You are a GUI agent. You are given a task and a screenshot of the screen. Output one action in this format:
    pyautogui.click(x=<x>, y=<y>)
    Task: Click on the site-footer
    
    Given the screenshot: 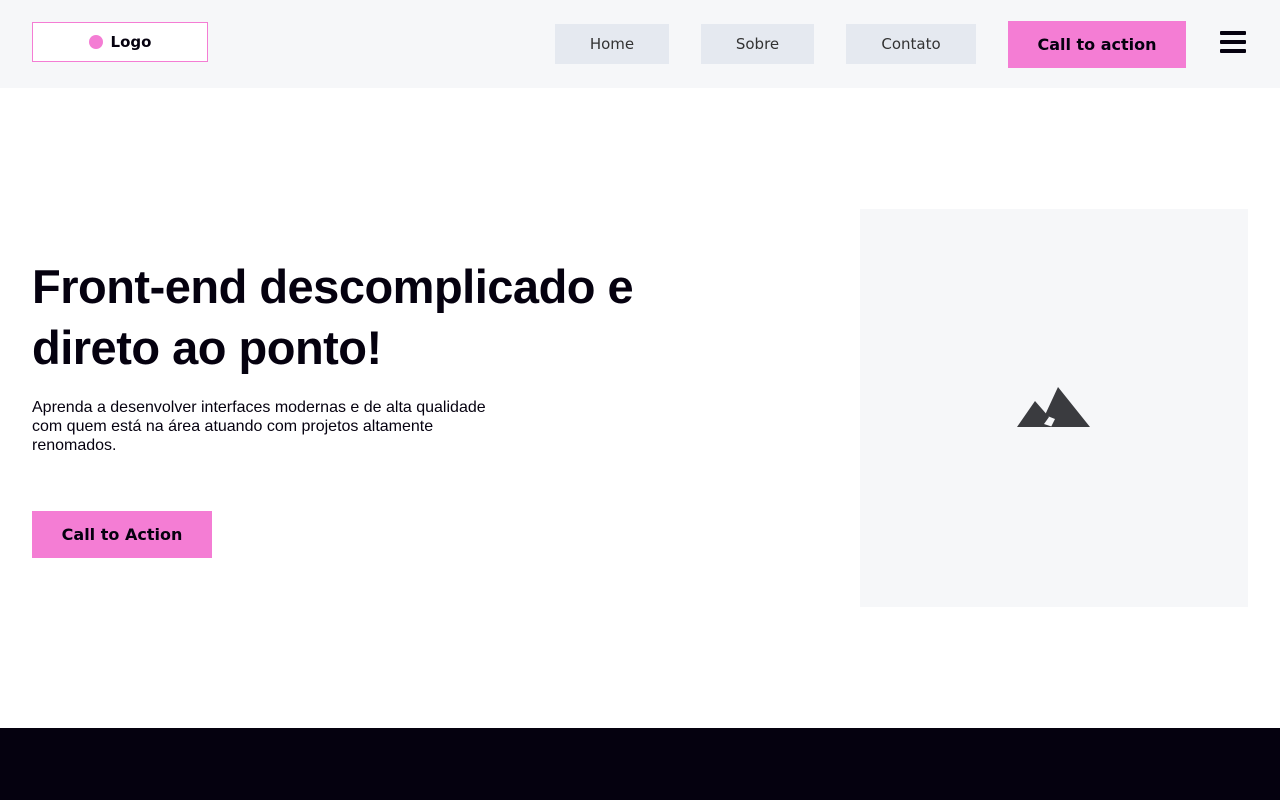 What is the action you would take?
    pyautogui.click(x=640, y=764)
    